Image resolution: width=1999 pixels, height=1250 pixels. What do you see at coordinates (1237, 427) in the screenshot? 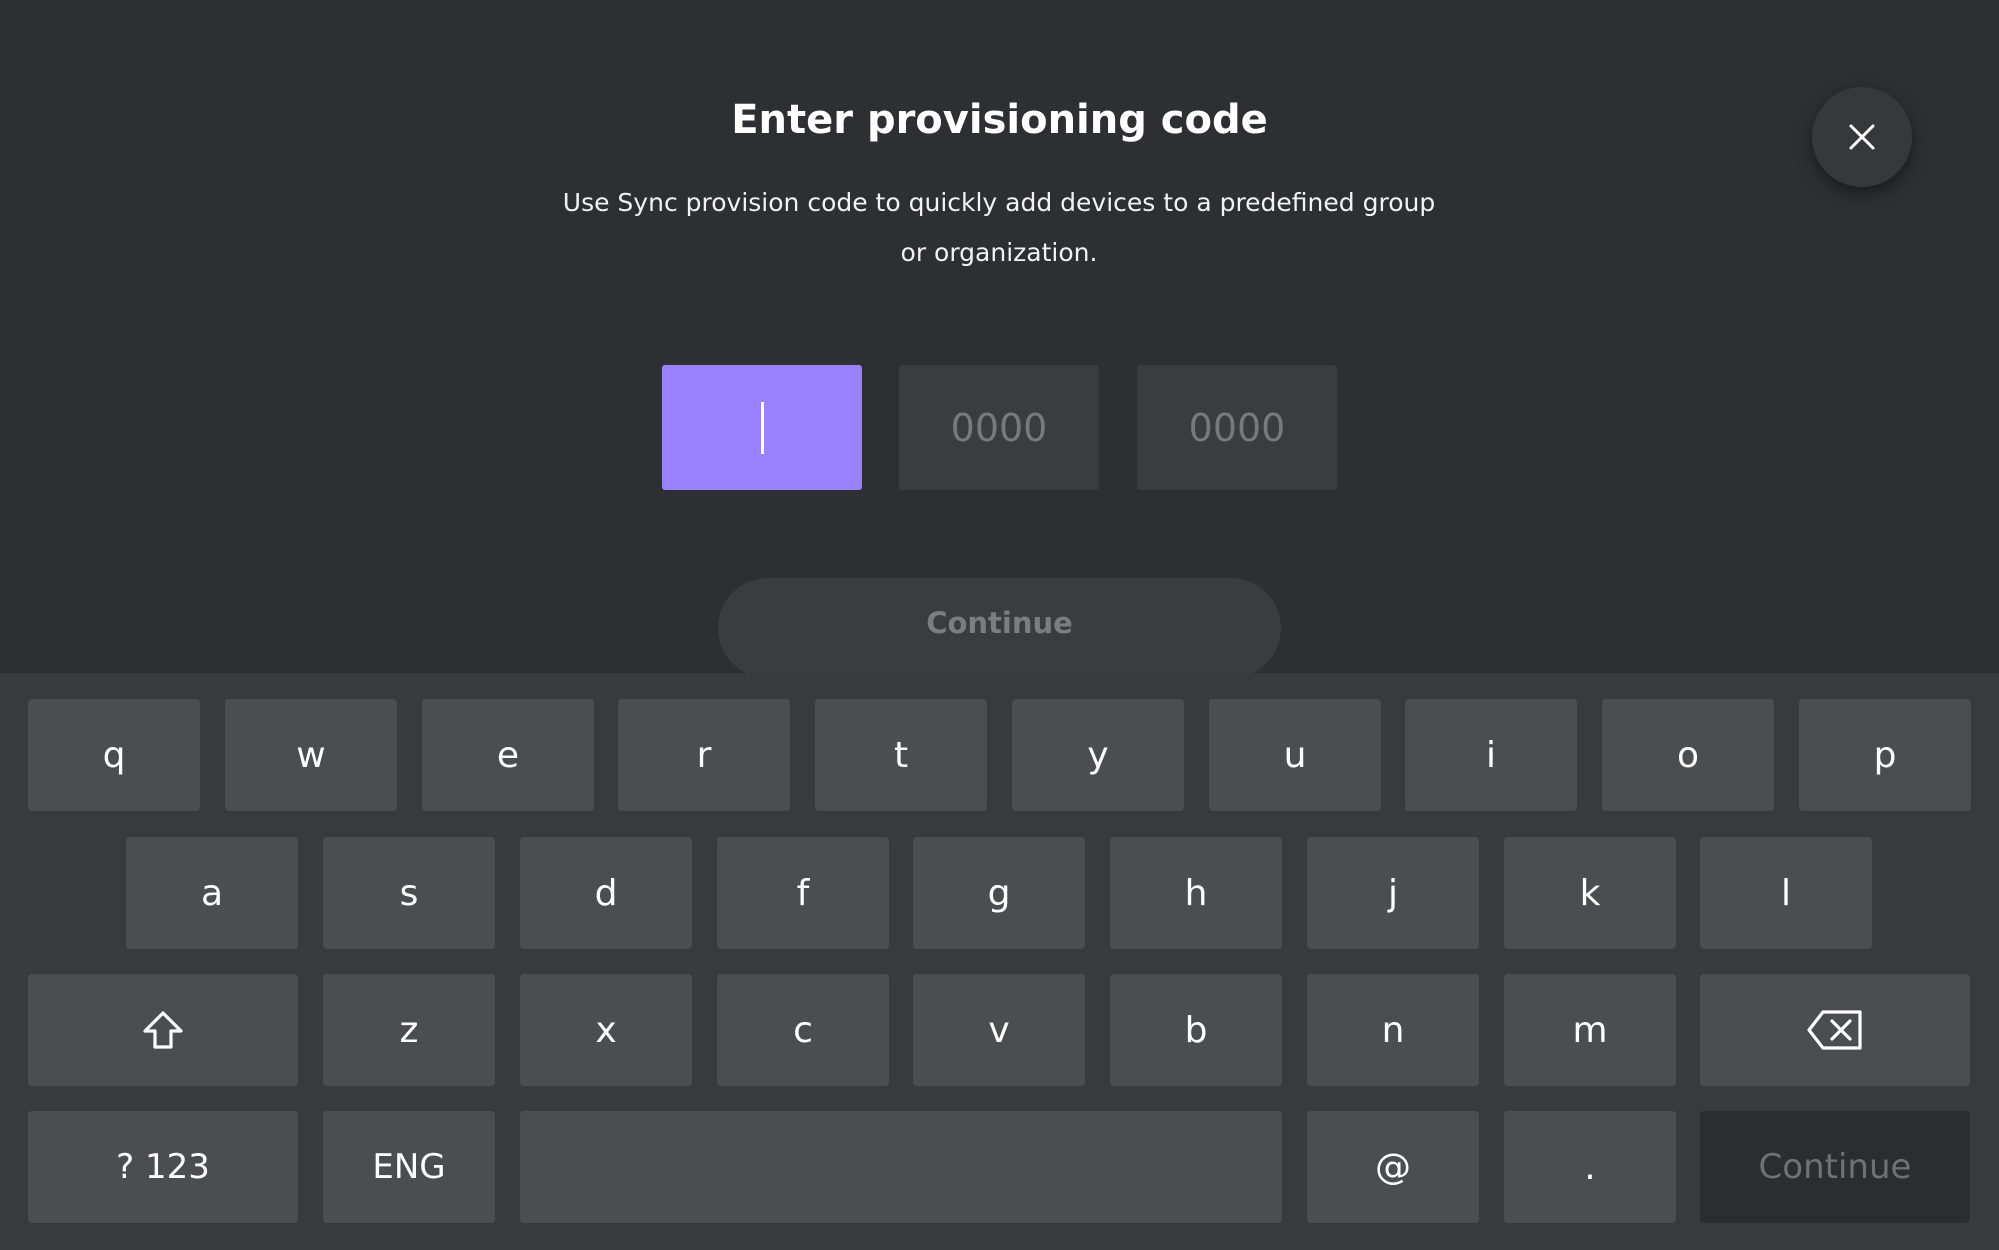
I see `code-field-3: 0000` at bounding box center [1237, 427].